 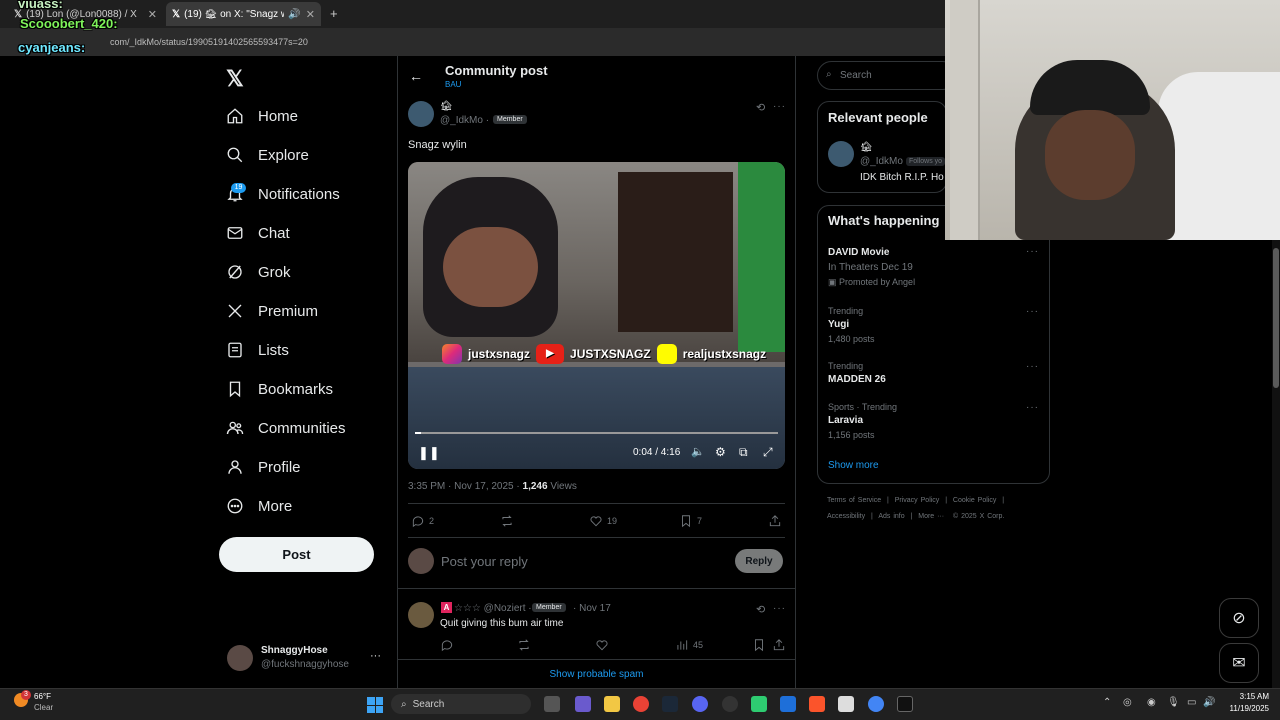 What do you see at coordinates (484, 561) in the screenshot?
I see `reply-input: Post your reply` at bounding box center [484, 561].